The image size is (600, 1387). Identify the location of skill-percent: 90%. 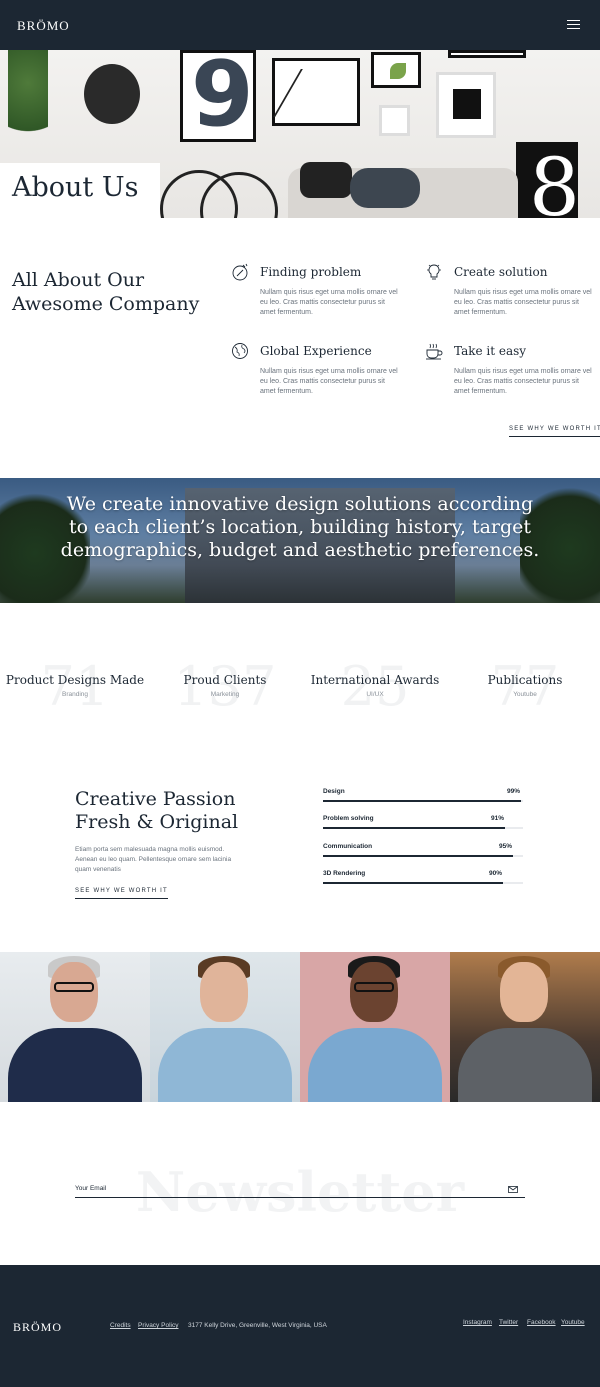
(496, 873).